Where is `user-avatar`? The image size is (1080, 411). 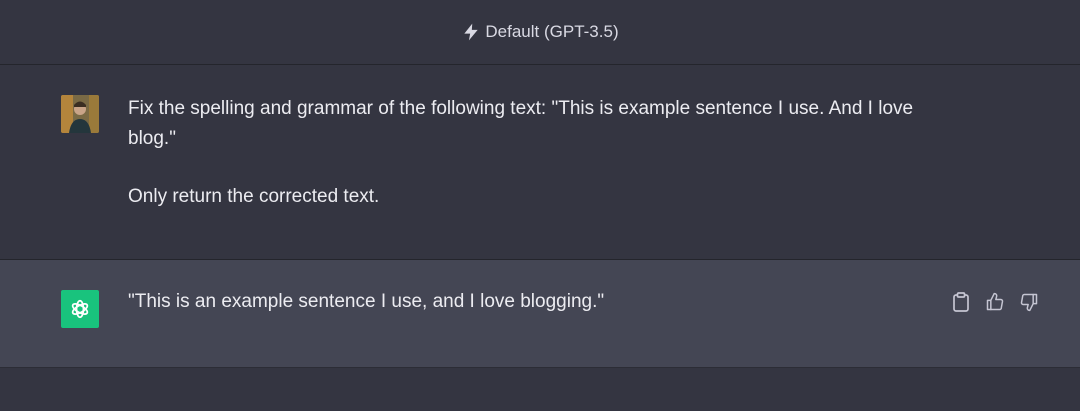
user-avatar is located at coordinates (80, 114).